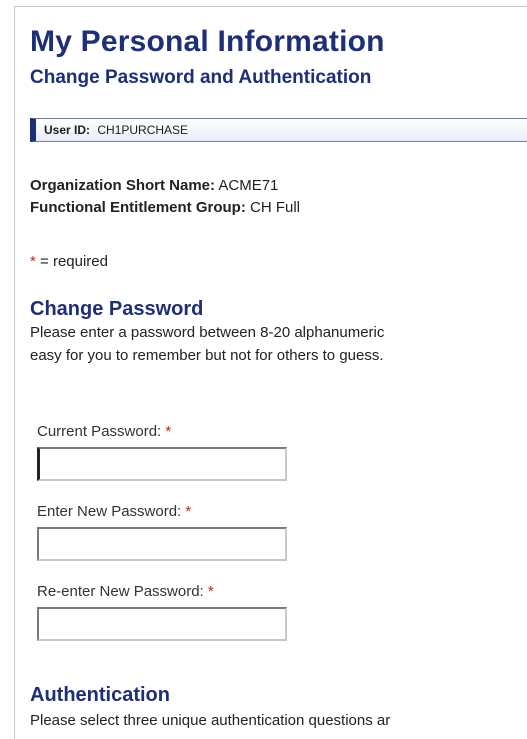  I want to click on current-password-label: Current Password: *, so click(104, 431).